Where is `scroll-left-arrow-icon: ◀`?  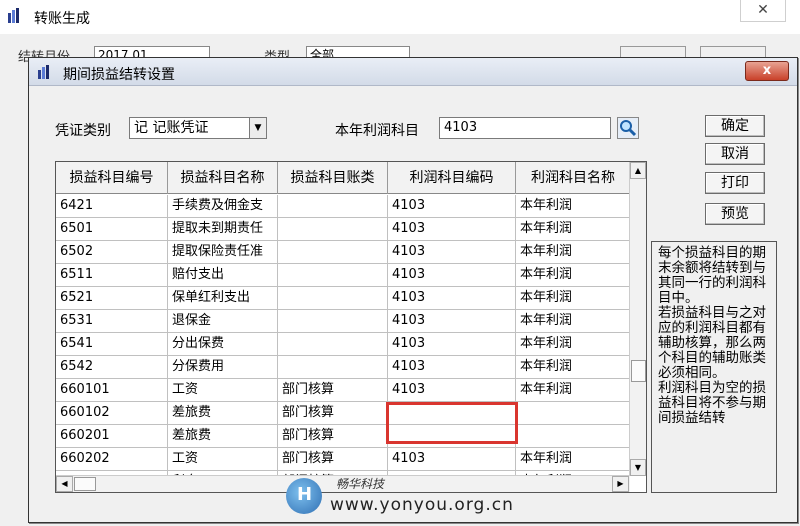 scroll-left-arrow-icon: ◀ is located at coordinates (64, 484).